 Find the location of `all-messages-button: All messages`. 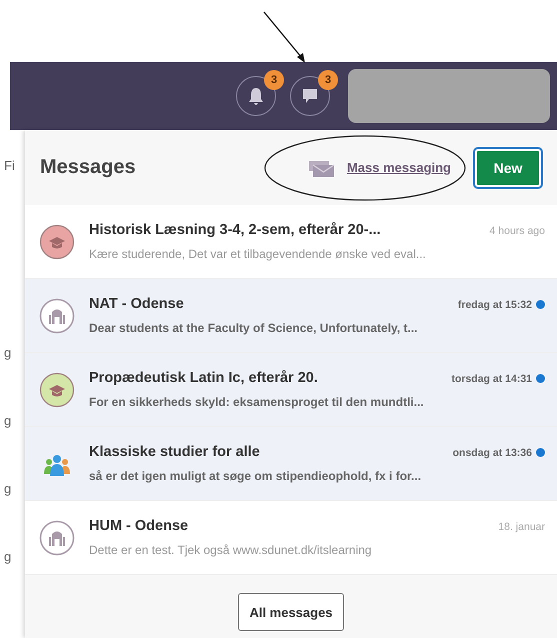

all-messages-button: All messages is located at coordinates (291, 612).